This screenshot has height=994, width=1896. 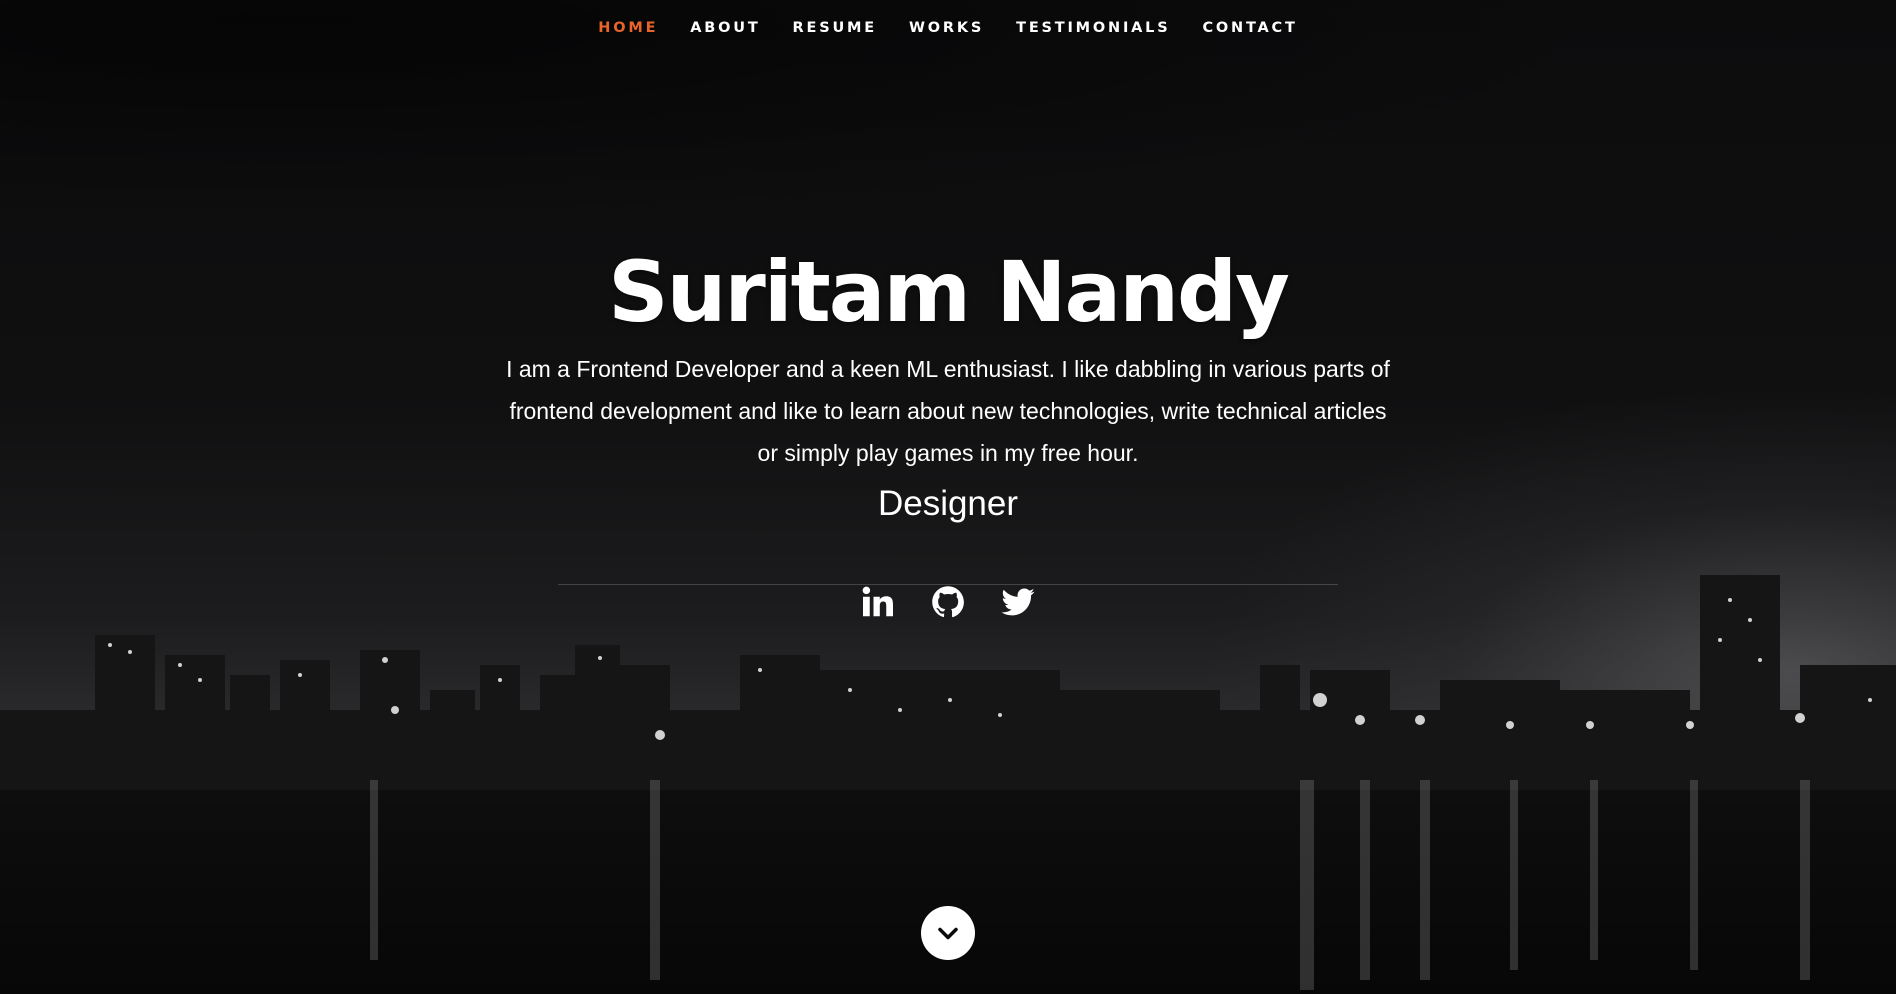 I want to click on linkedin-link, so click(x=878, y=602).